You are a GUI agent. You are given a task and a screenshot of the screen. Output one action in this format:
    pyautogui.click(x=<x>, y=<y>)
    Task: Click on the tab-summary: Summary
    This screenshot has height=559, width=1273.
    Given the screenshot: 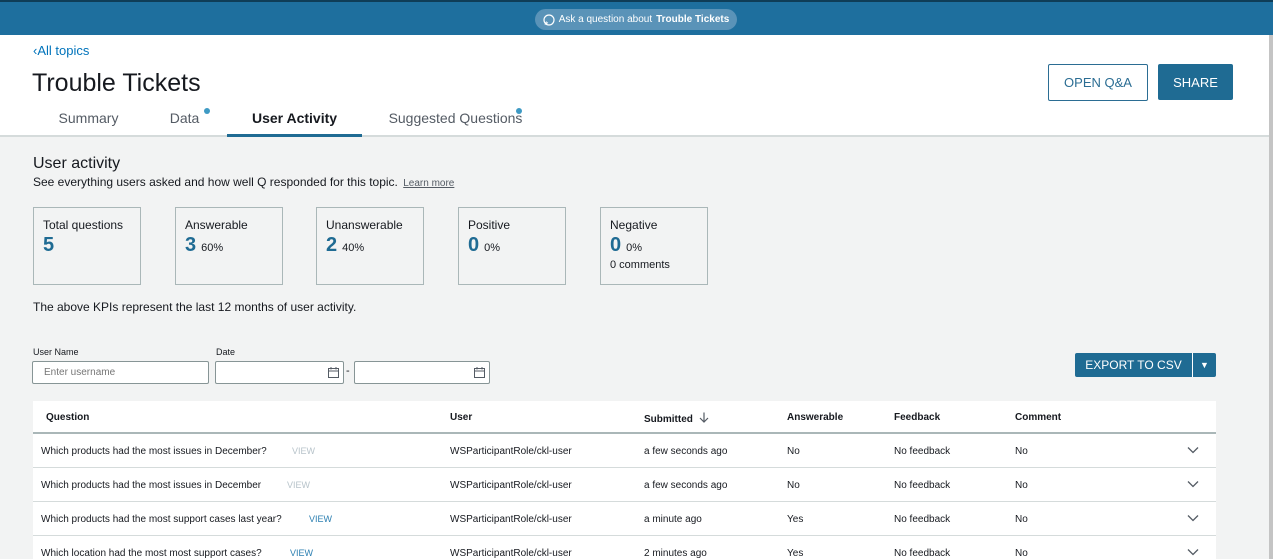 What is the action you would take?
    pyautogui.click(x=88, y=119)
    